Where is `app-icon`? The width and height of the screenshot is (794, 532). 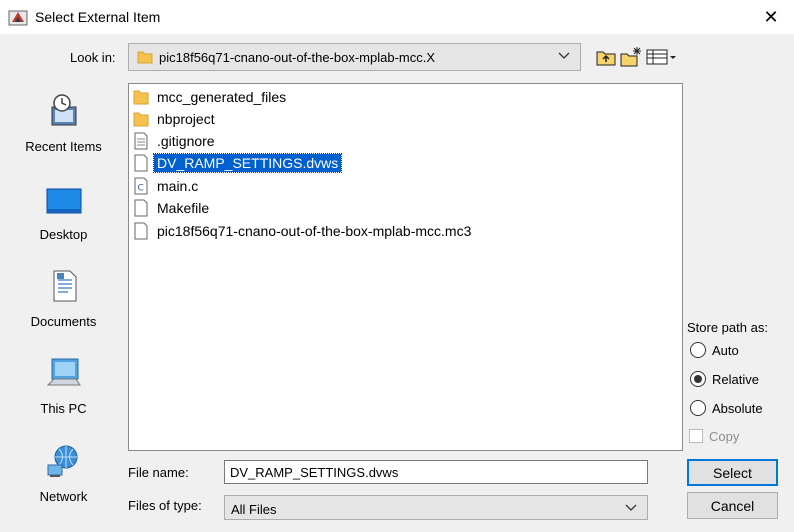 app-icon is located at coordinates (18, 18).